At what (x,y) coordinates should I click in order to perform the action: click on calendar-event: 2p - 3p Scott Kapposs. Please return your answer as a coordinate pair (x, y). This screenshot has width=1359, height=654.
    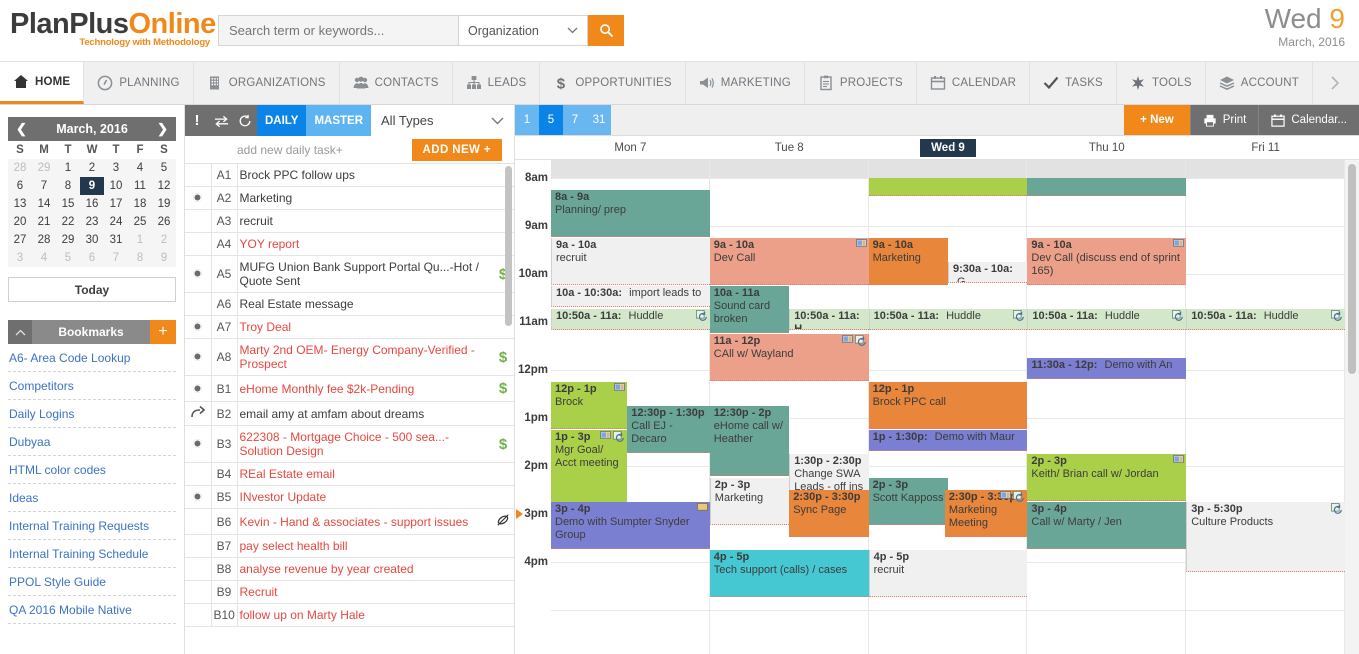
    Looking at the image, I should click on (908, 501).